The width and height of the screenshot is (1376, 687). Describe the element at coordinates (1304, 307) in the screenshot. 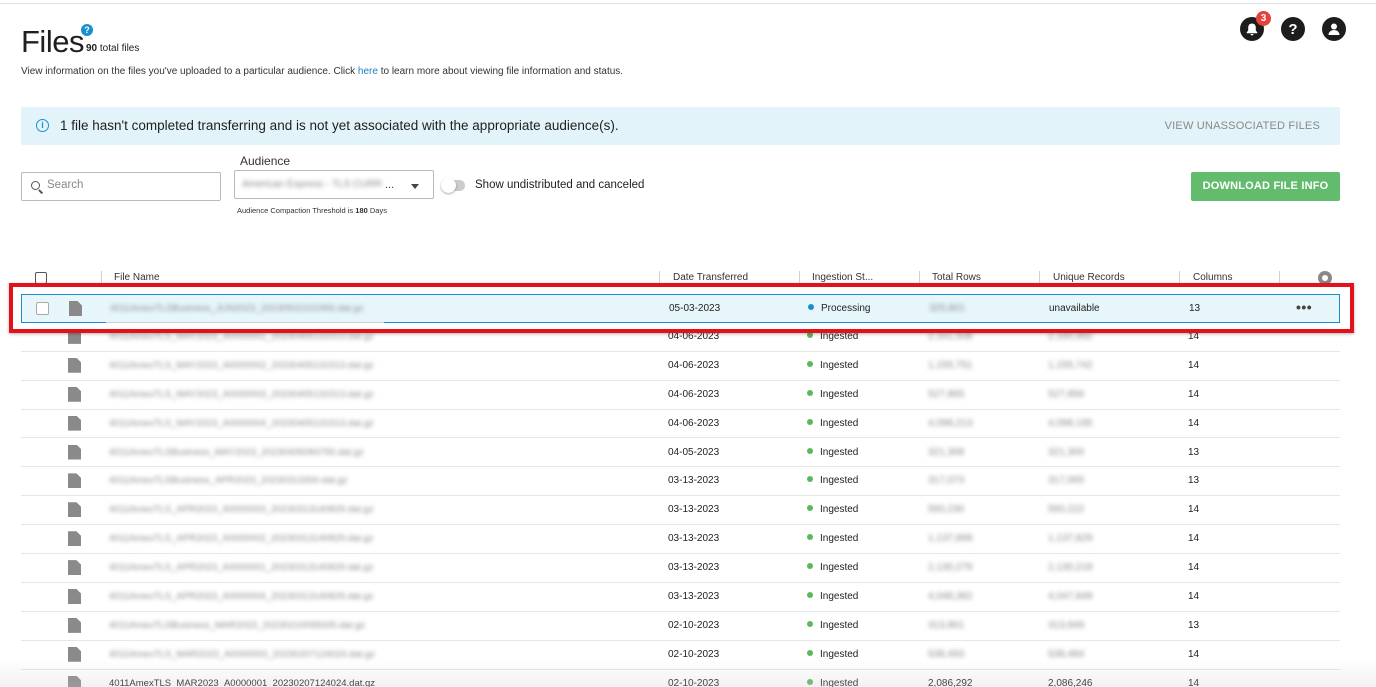

I see `row-more-actions-icon: •••` at that location.